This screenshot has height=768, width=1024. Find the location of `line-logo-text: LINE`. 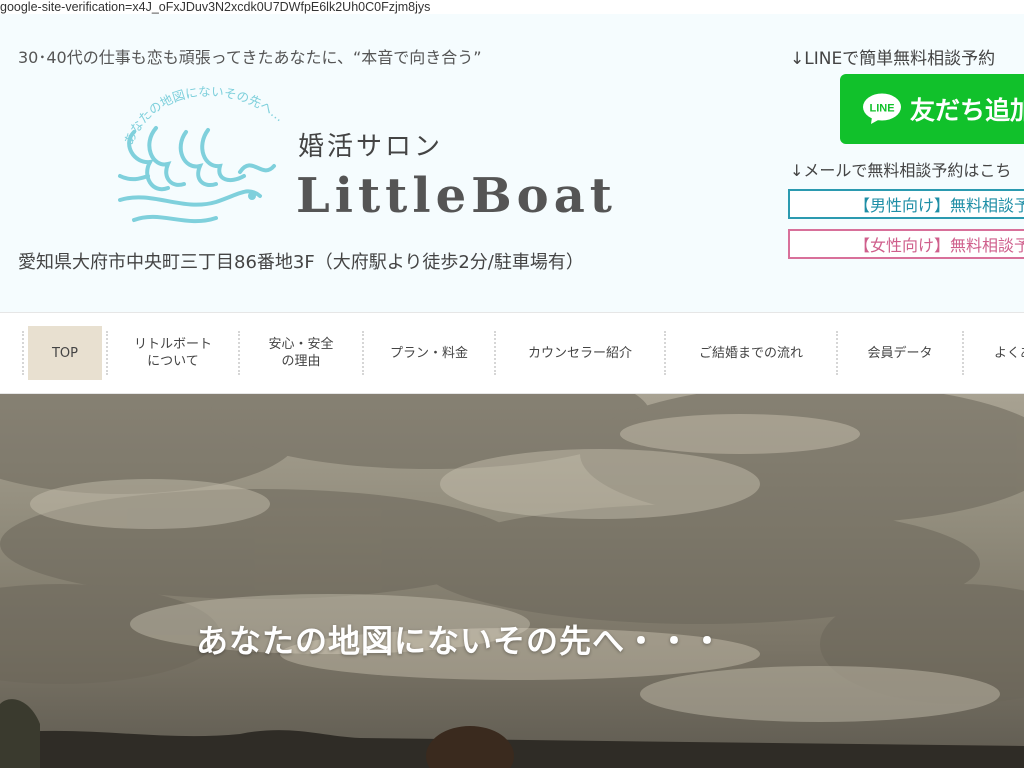

line-logo-text: LINE is located at coordinates (881, 109).